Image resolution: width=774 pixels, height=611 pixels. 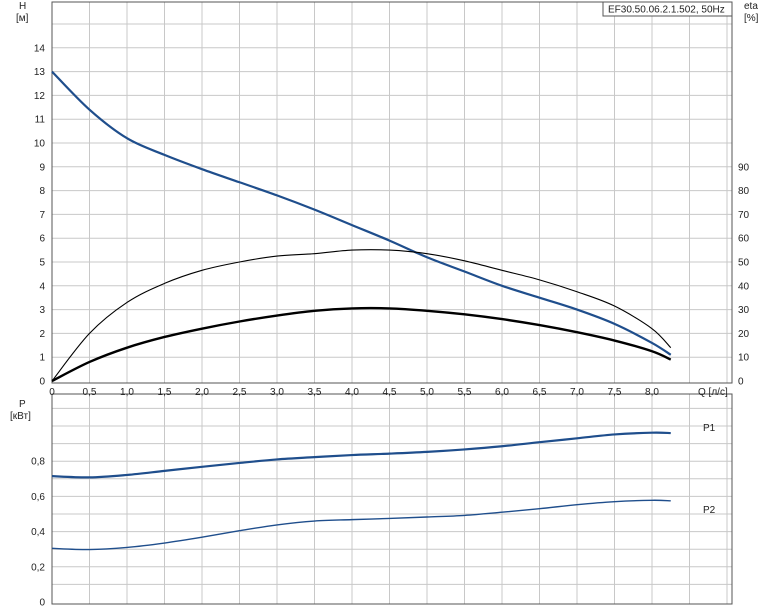 What do you see at coordinates (615, 392) in the screenshot?
I see `x-tick-label: 7,5` at bounding box center [615, 392].